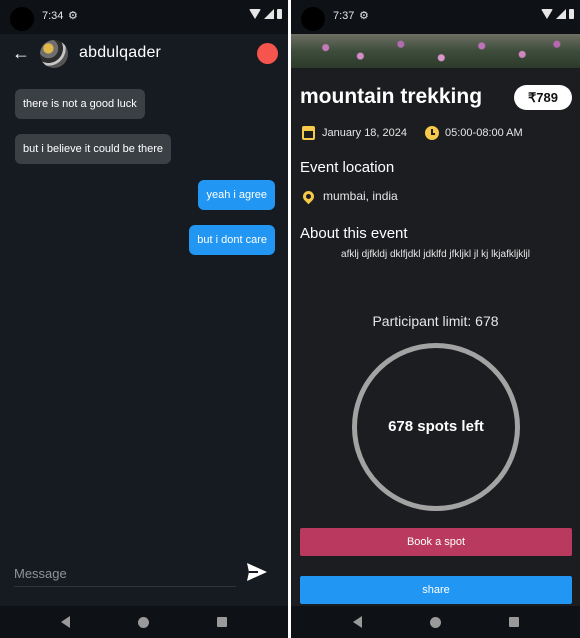 This screenshot has width=580, height=638. What do you see at coordinates (354, 233) in the screenshot?
I see `about-heading: About this event` at bounding box center [354, 233].